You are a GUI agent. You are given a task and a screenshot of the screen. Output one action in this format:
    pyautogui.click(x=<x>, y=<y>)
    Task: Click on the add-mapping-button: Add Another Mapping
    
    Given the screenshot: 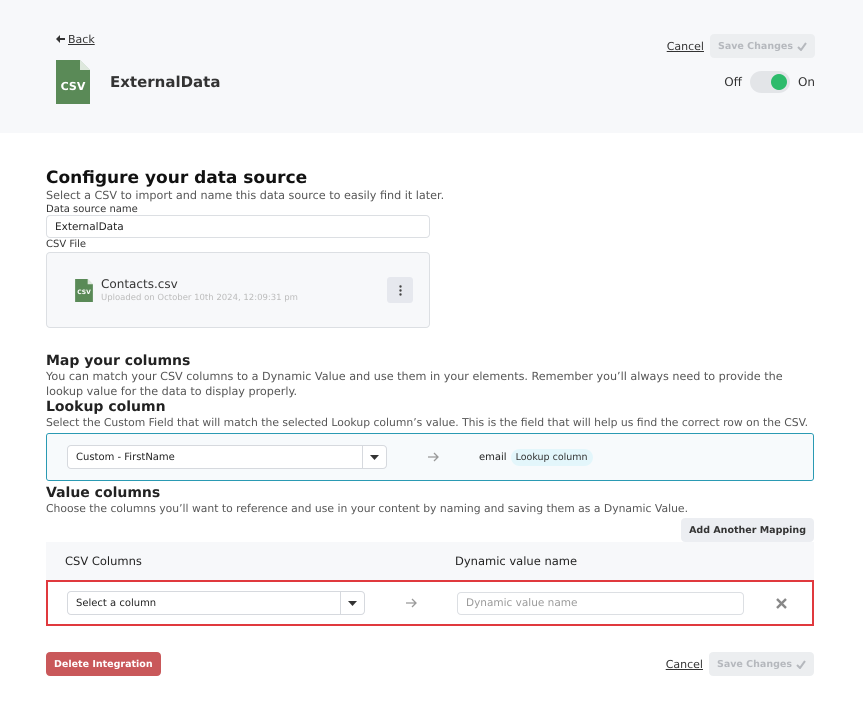 What is the action you would take?
    pyautogui.click(x=747, y=530)
    